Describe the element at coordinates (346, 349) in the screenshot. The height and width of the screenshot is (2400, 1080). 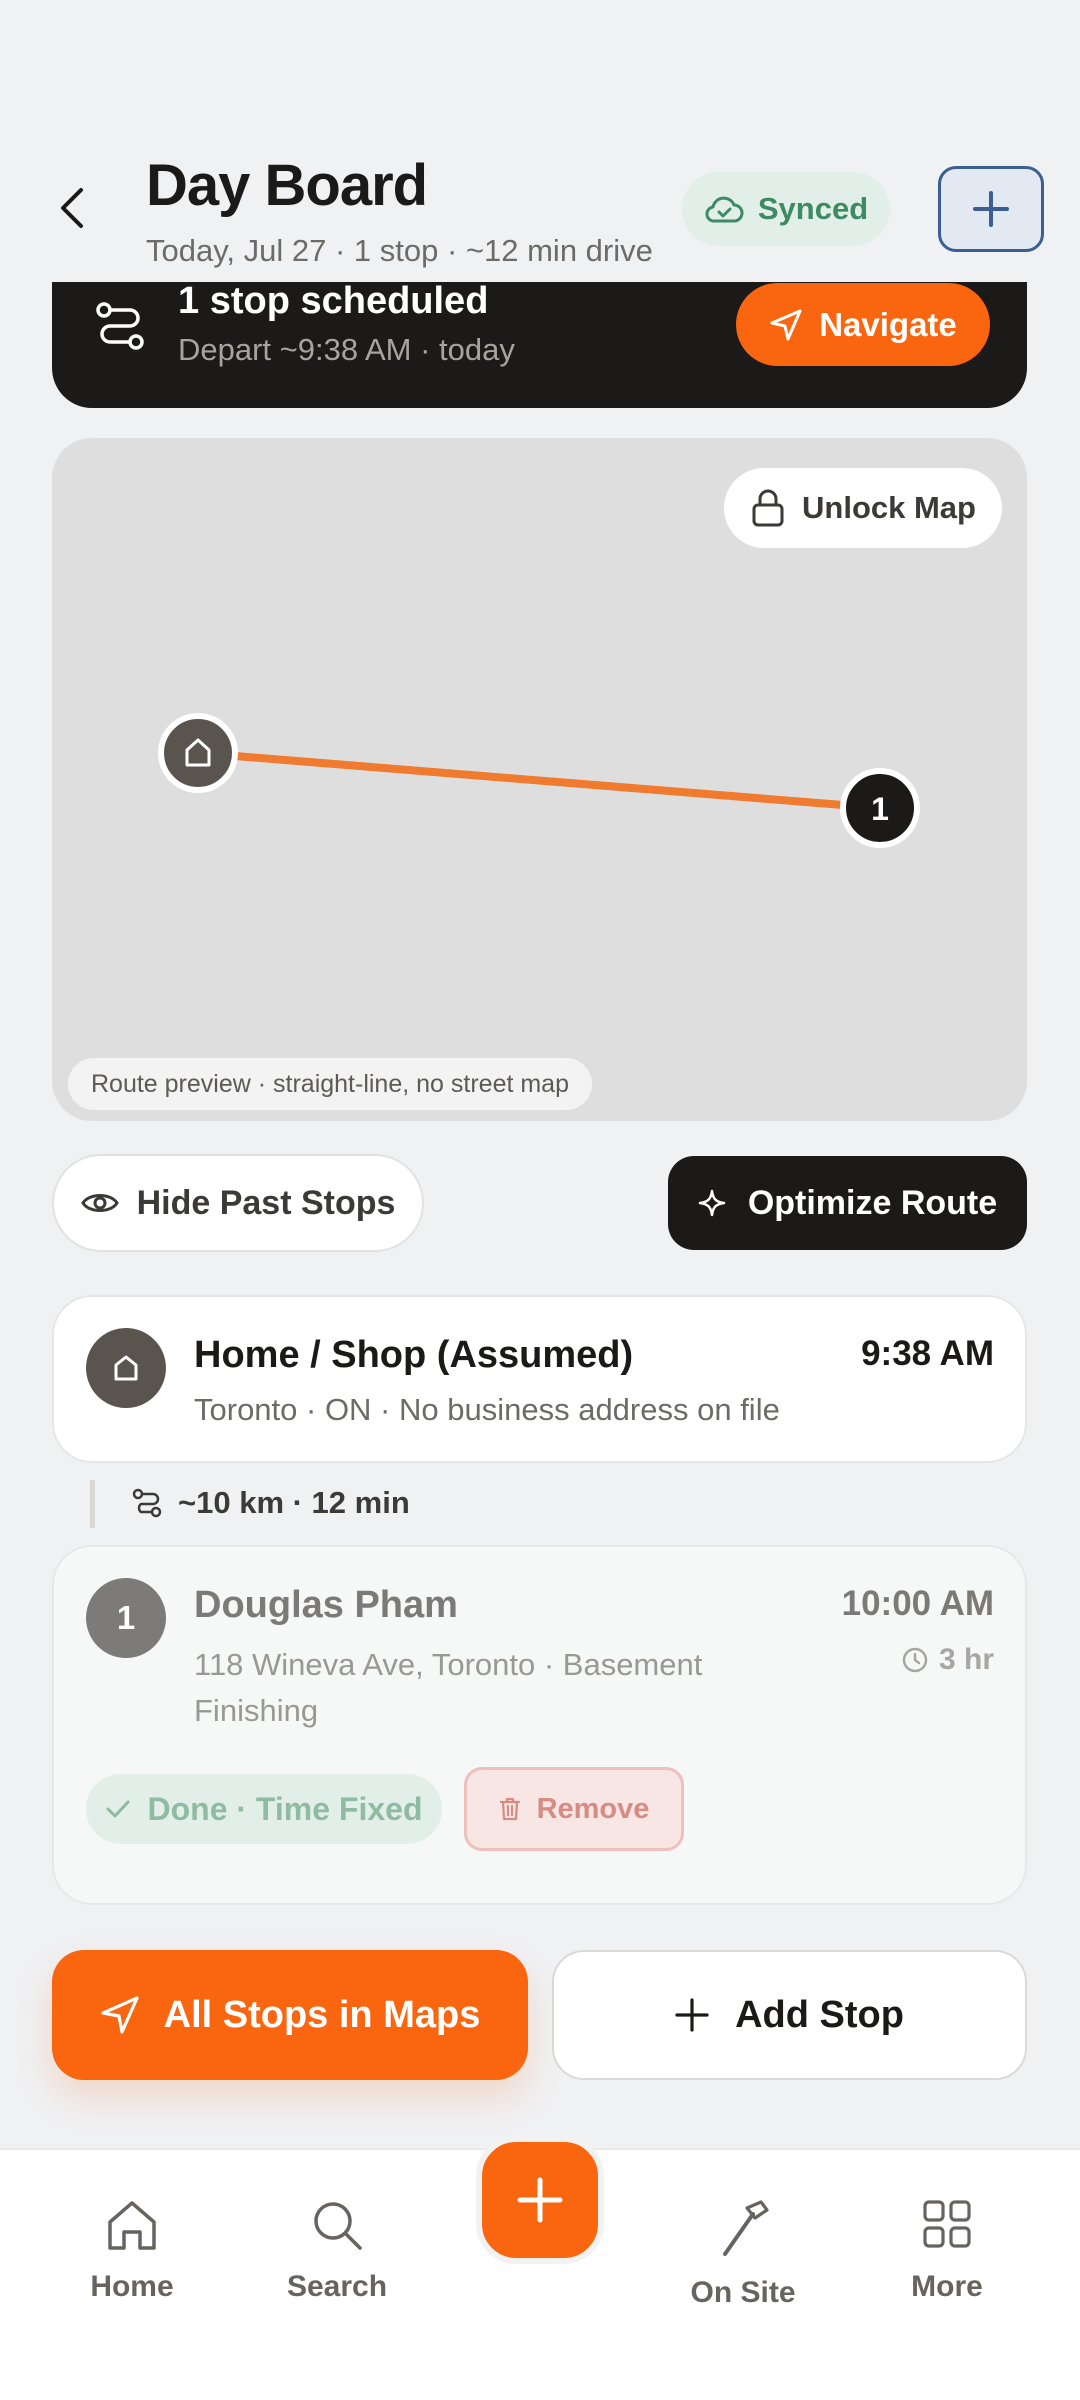
I see `banner-subtitle: Depart ~9:38 AM · today` at that location.